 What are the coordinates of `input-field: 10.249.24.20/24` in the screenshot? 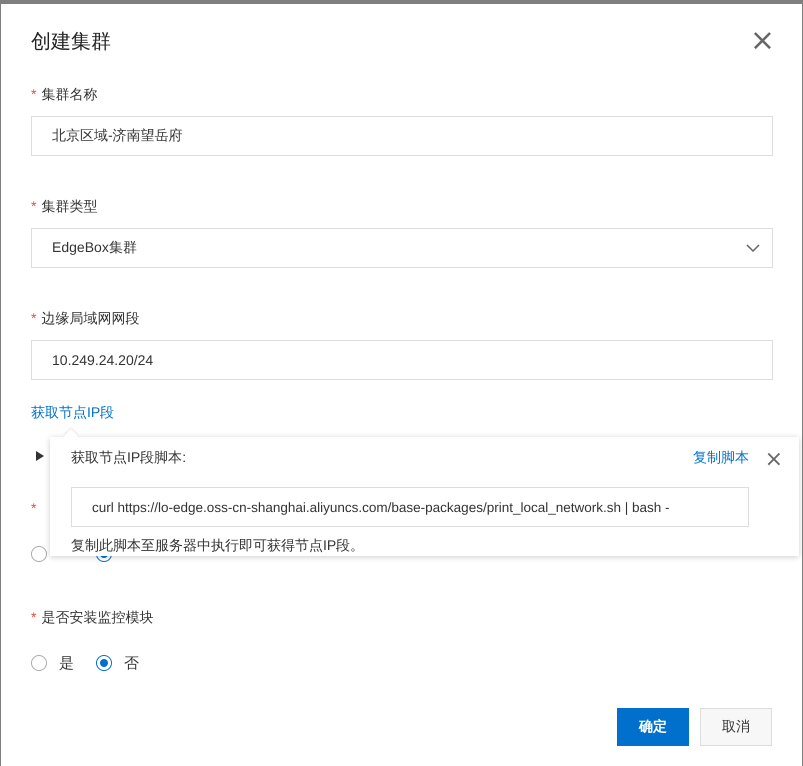 It's located at (402, 360).